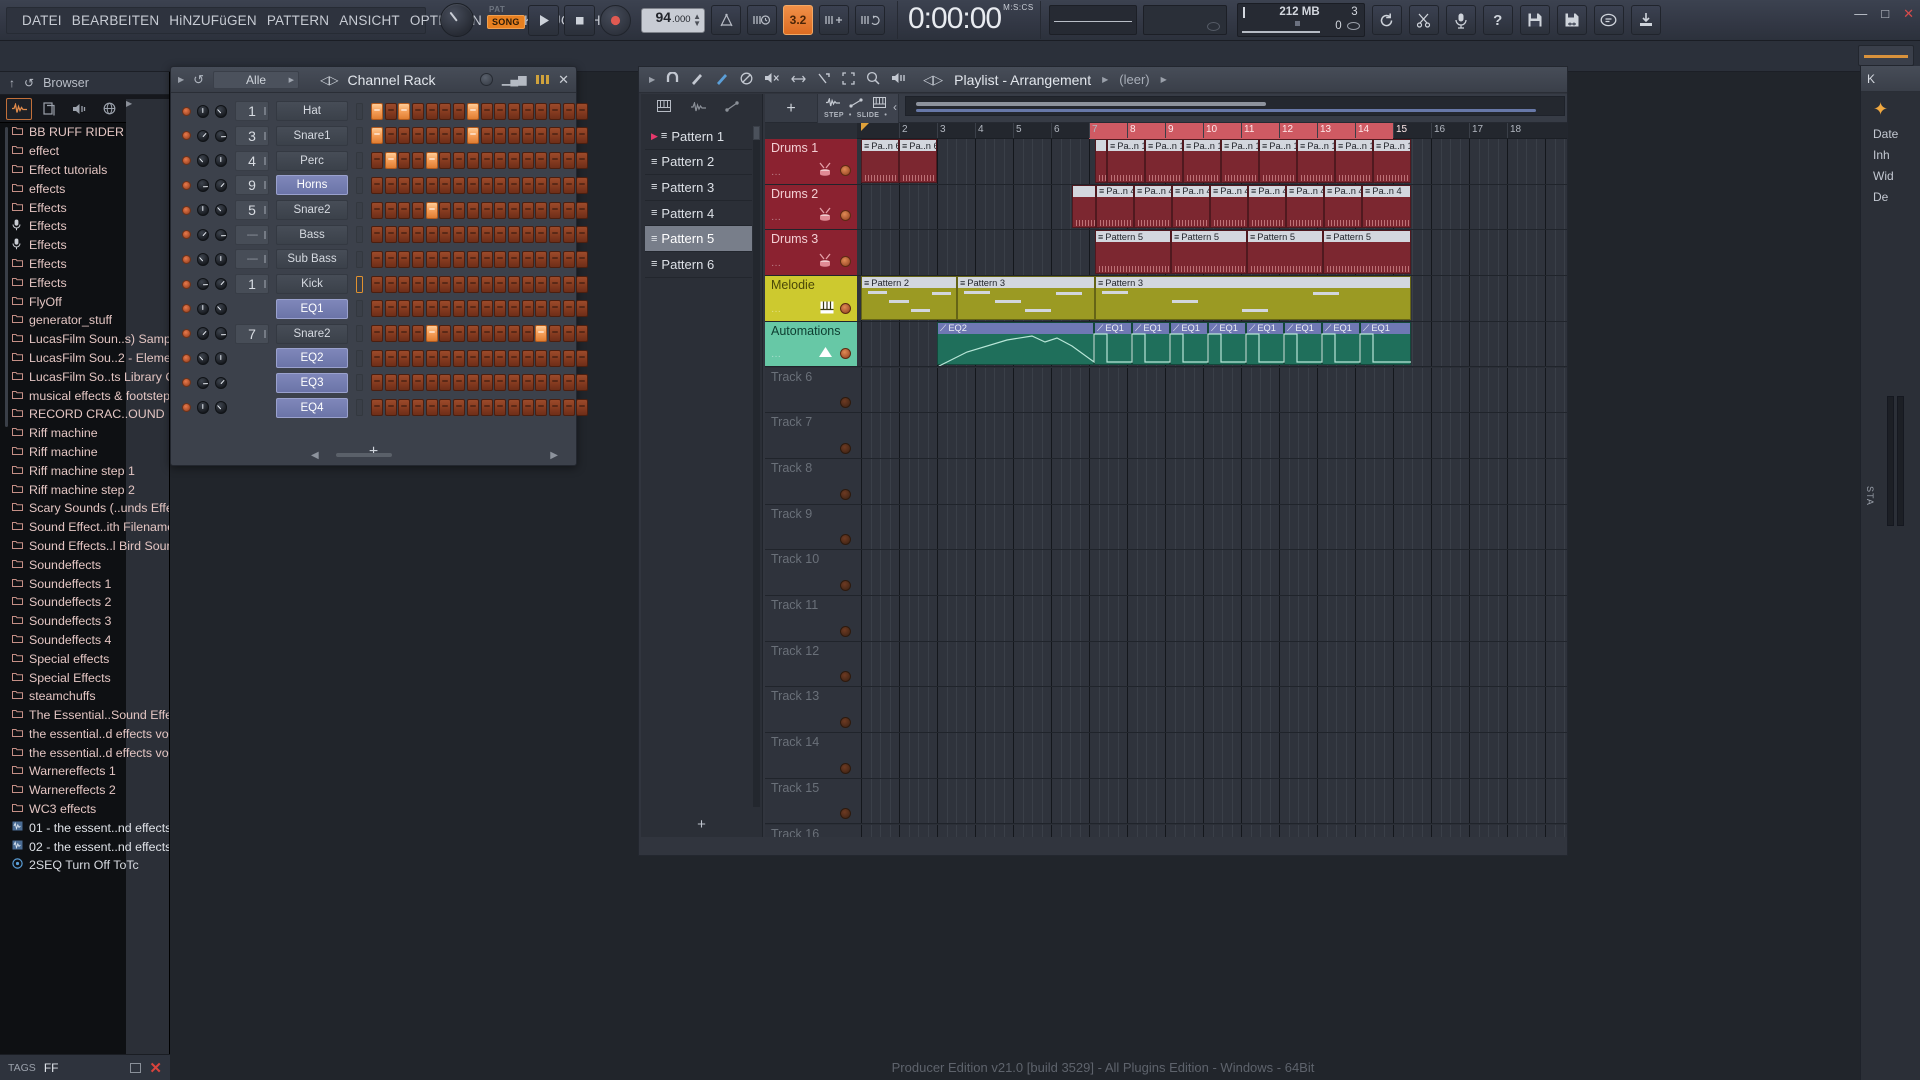 This screenshot has width=1920, height=1080. Describe the element at coordinates (84, 602) in the screenshot. I see `browser-item: Soundeffects 2` at that location.